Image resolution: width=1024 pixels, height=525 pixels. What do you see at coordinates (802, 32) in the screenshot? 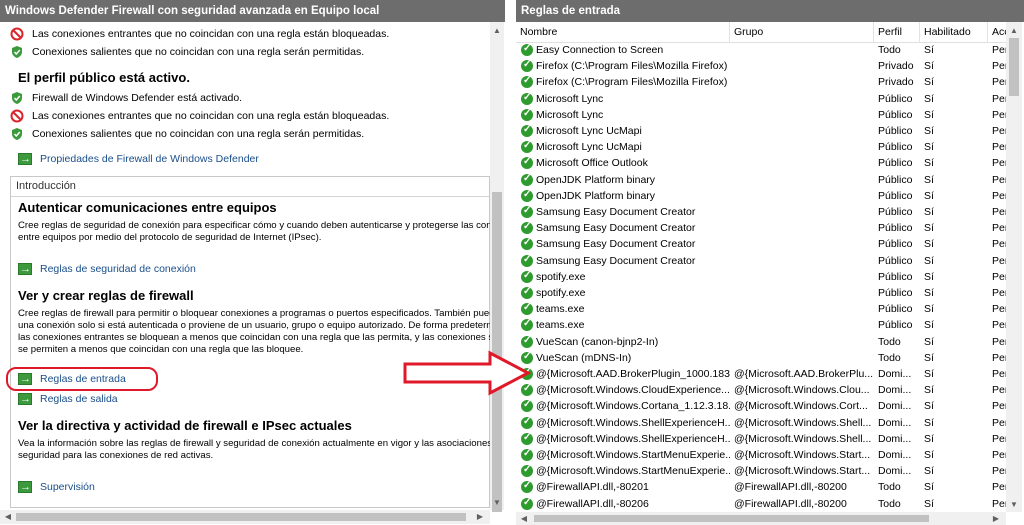
I see `column-header-group: Grupo` at bounding box center [802, 32].